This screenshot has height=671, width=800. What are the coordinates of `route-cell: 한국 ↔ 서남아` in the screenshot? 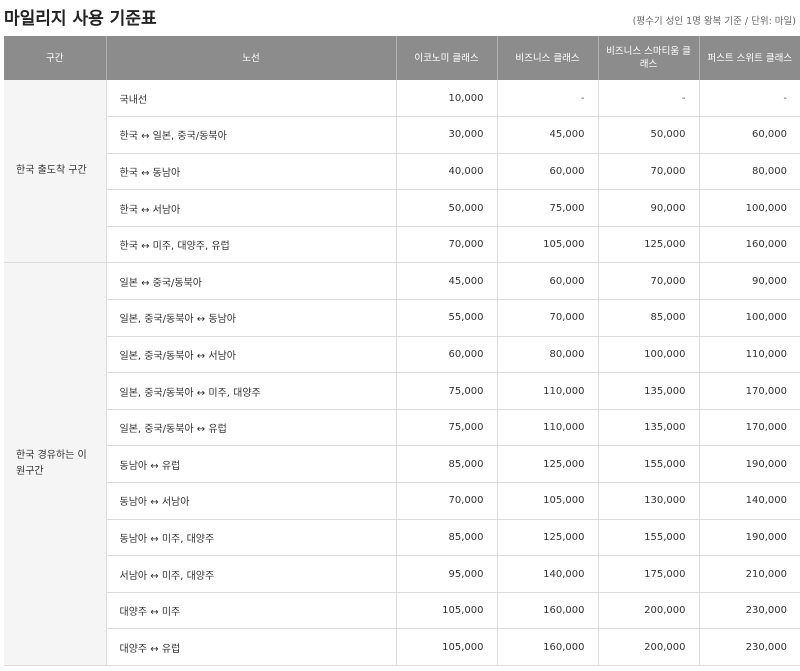 It's located at (250, 208).